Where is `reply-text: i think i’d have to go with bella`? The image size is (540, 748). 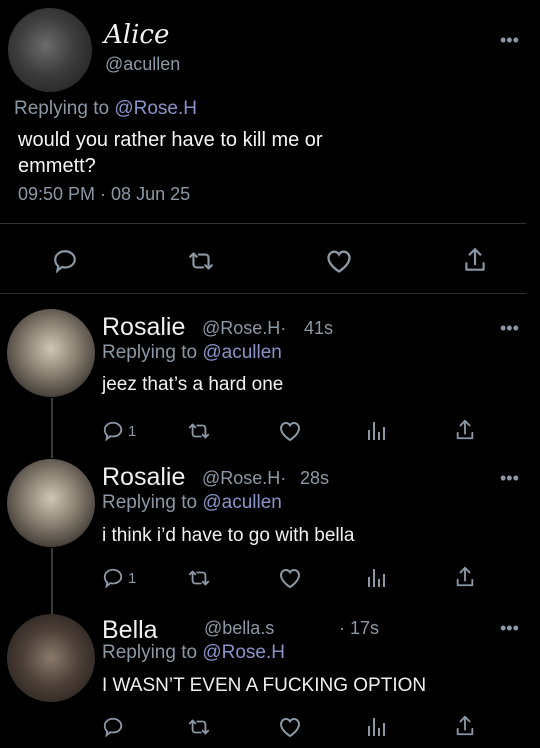 reply-text: i think i’d have to go with bella is located at coordinates (228, 535).